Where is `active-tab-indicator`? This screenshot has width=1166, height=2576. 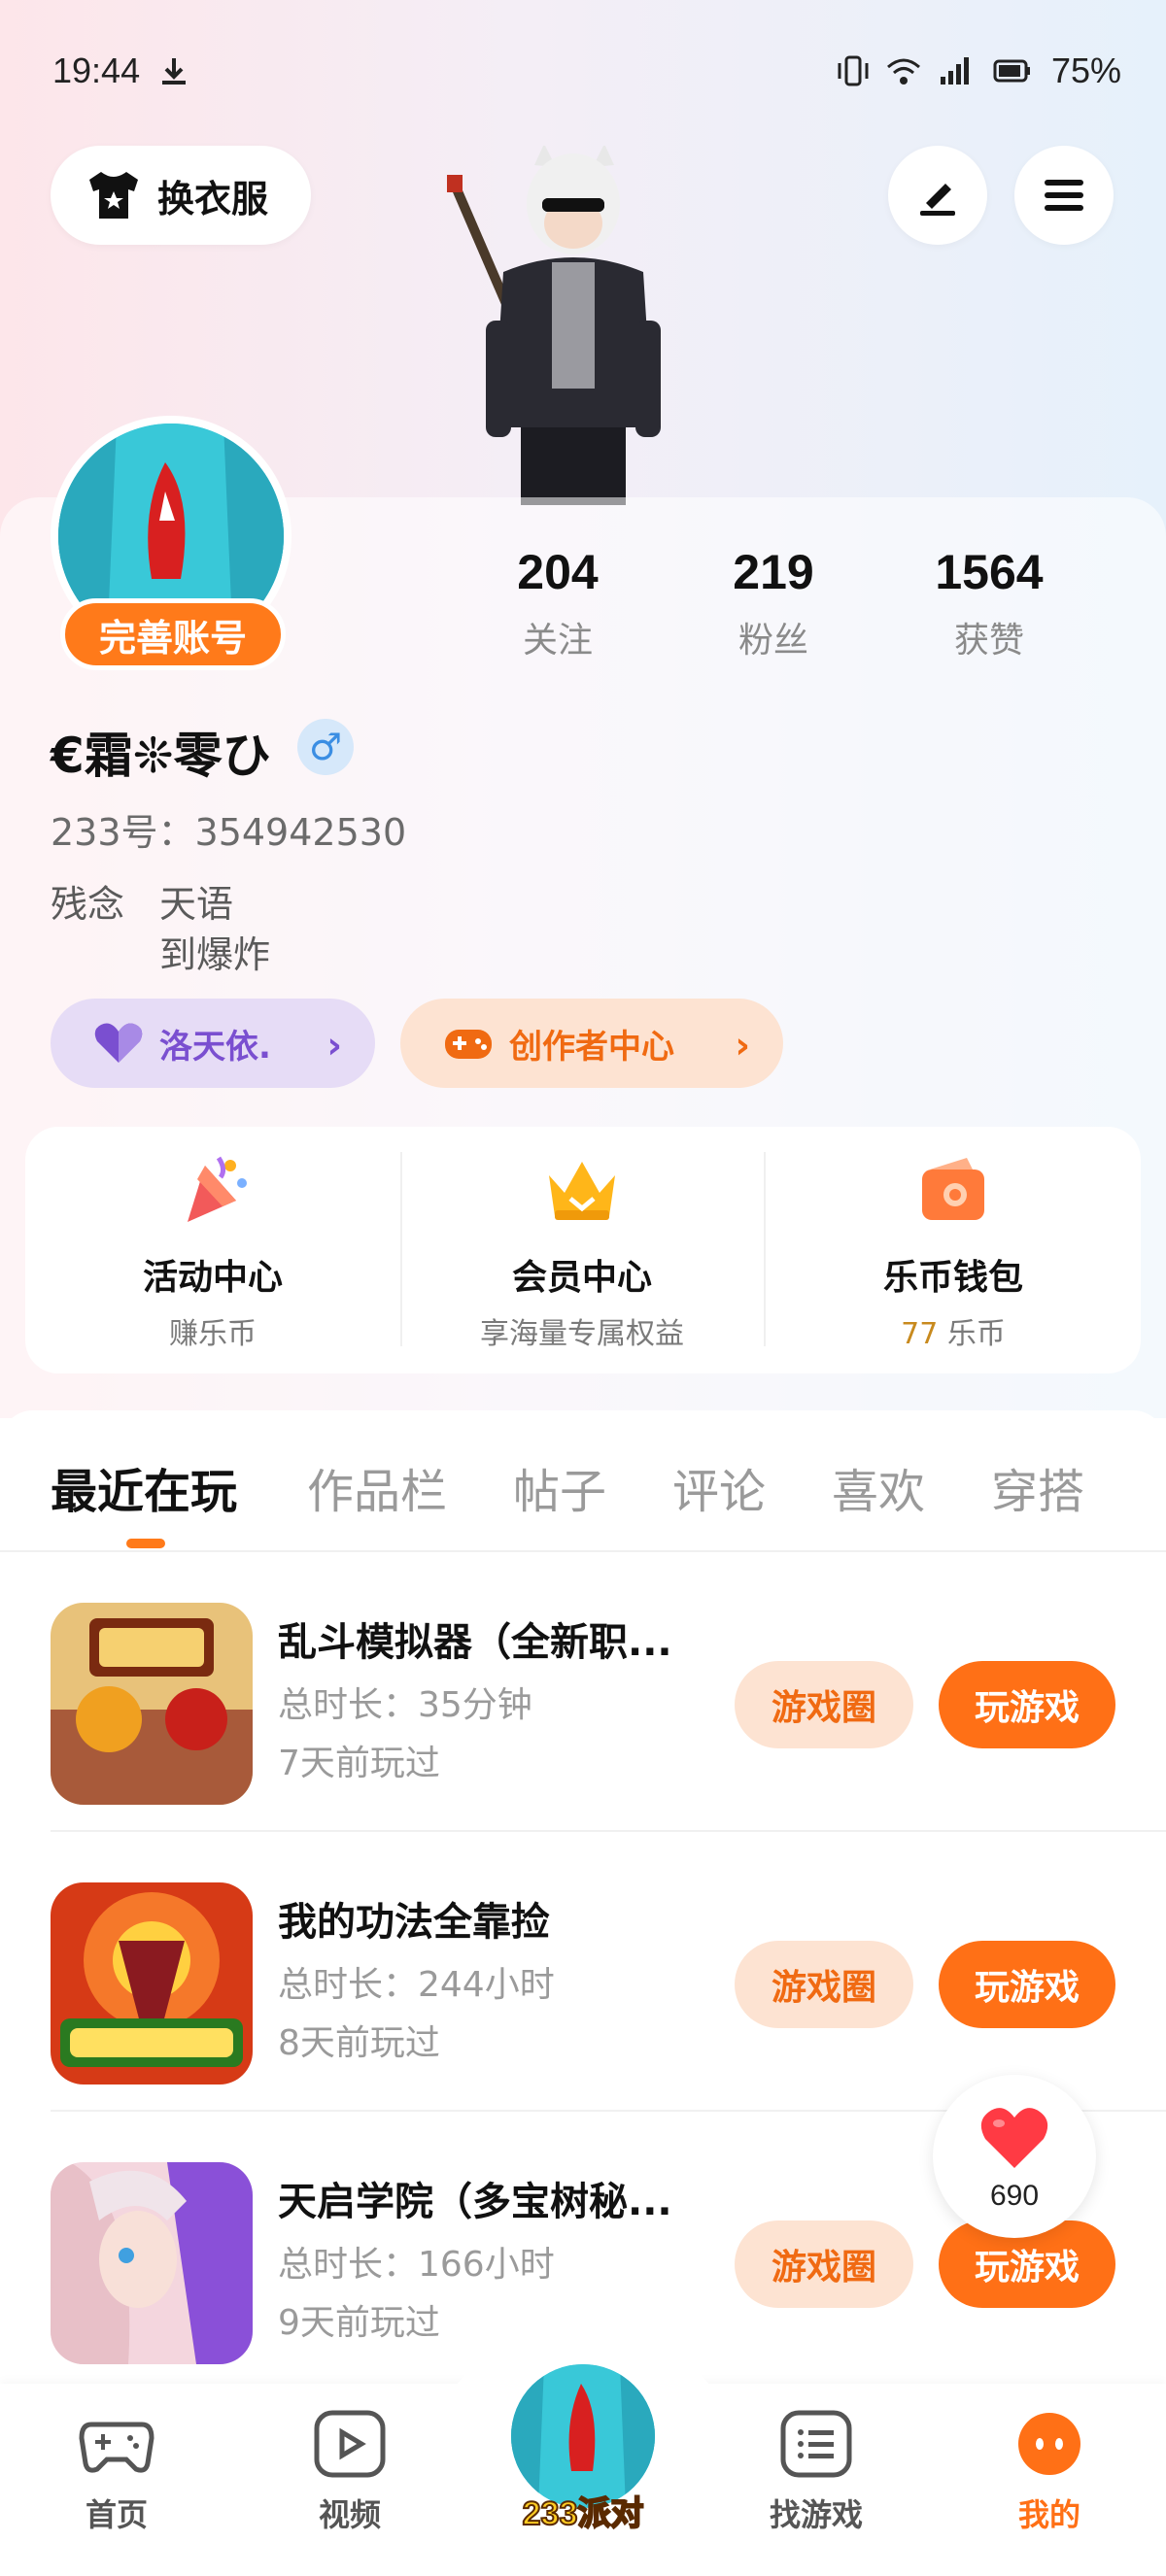 active-tab-indicator is located at coordinates (145, 1543).